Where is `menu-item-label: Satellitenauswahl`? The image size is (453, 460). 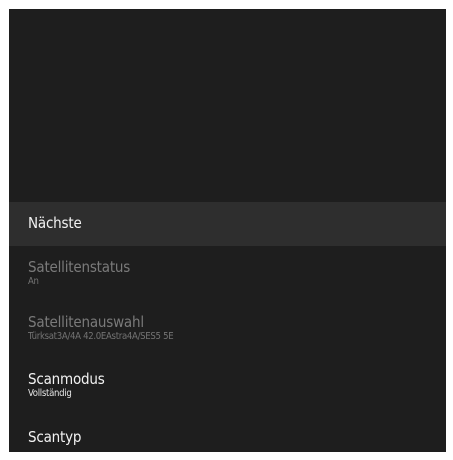
menu-item-label: Satellitenauswahl is located at coordinates (86, 322).